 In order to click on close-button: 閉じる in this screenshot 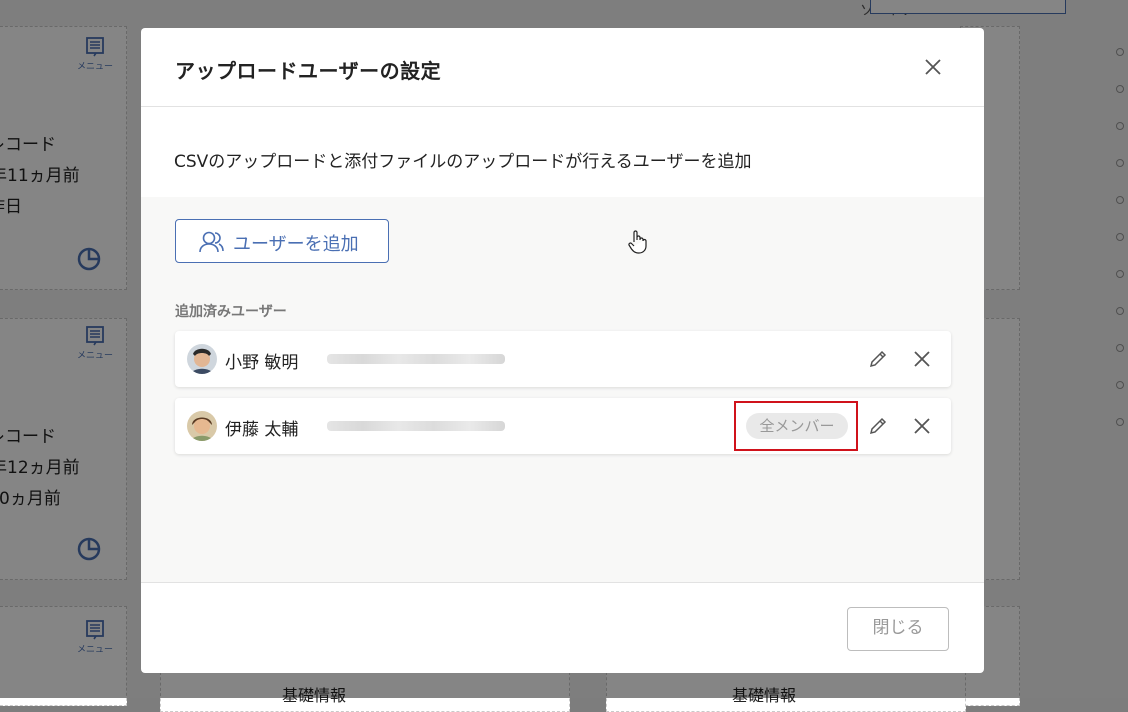, I will do `click(898, 629)`.